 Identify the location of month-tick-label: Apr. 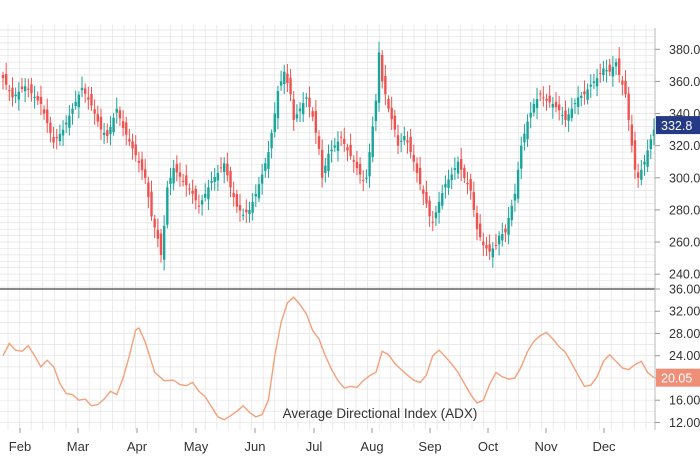
(137, 446).